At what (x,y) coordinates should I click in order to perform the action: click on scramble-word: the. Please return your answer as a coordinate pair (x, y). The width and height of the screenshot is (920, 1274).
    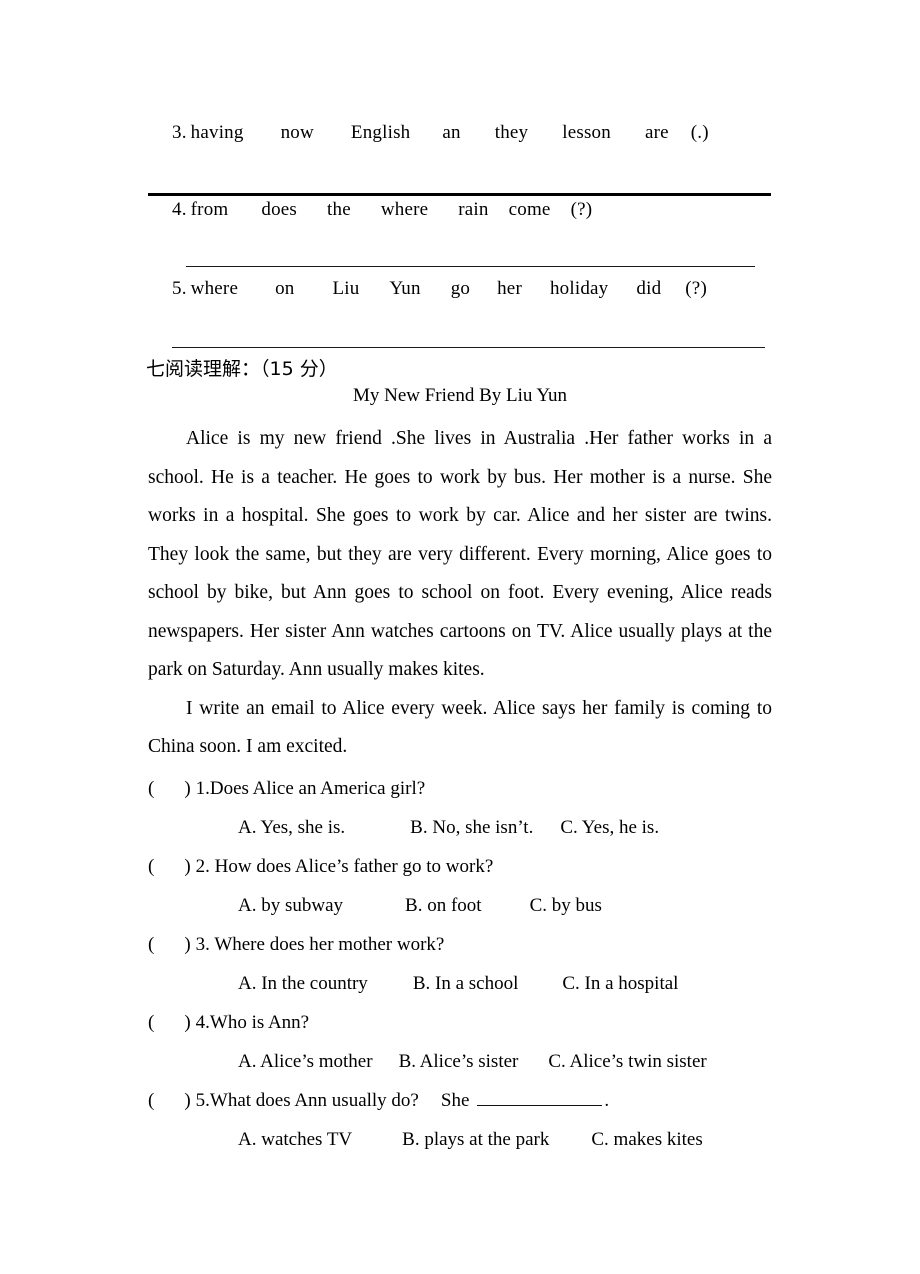
    Looking at the image, I should click on (339, 209).